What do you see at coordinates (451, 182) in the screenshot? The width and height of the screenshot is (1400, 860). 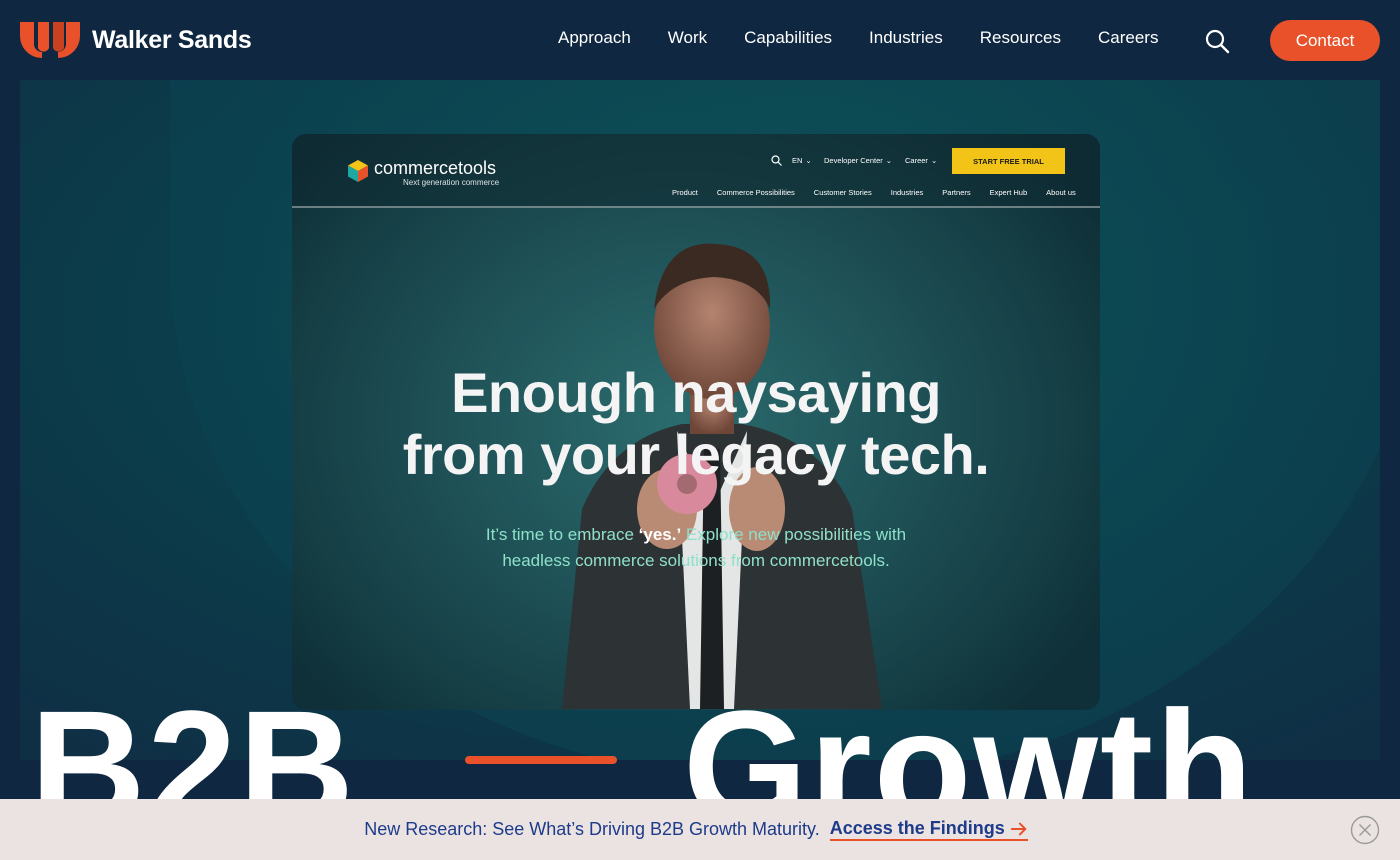 I see `commercetools-tagline: Next generation commerce` at bounding box center [451, 182].